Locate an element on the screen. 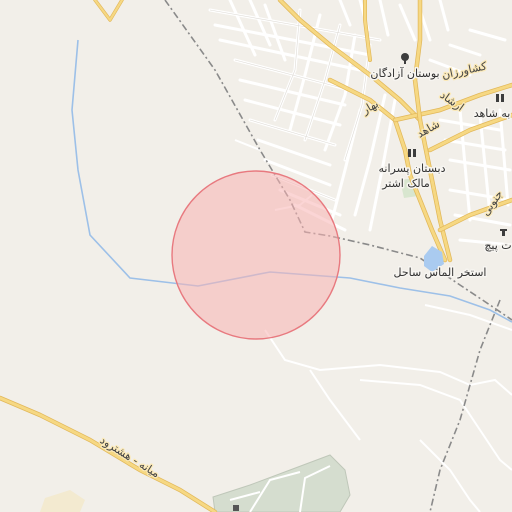 This screenshot has width=512, height=512. label-school-line1: دبستان پسرانه is located at coordinates (412, 168).